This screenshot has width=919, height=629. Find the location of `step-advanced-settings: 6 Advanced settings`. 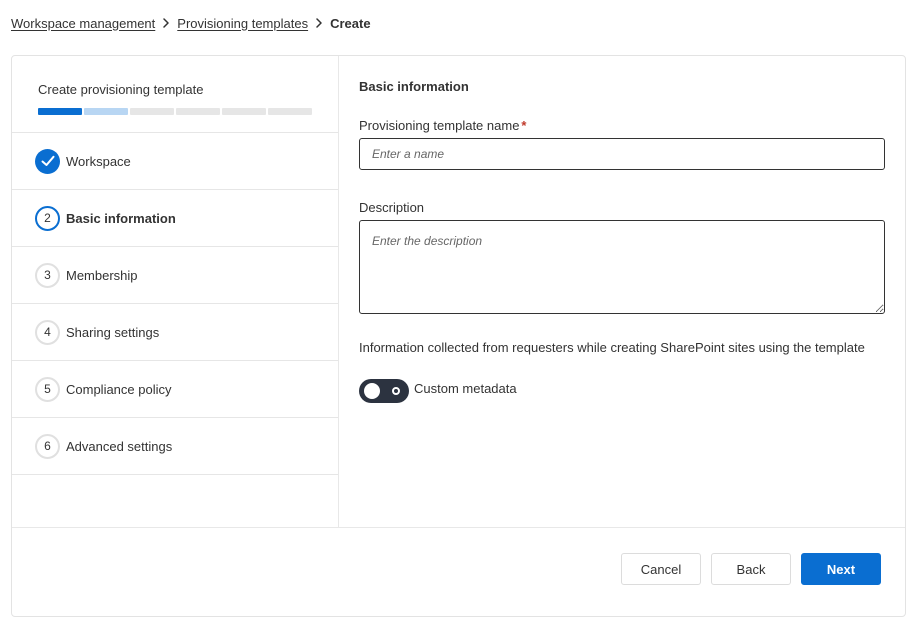

step-advanced-settings: 6 Advanced settings is located at coordinates (175, 446).